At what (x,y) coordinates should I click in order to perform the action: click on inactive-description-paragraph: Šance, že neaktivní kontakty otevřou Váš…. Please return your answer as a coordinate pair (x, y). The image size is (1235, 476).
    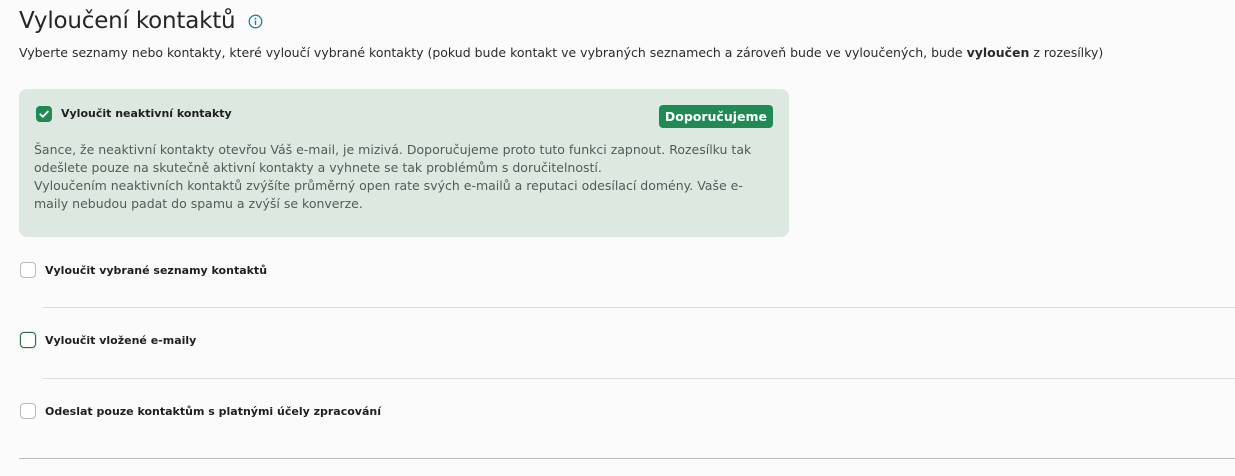
    Looking at the image, I should click on (393, 158).